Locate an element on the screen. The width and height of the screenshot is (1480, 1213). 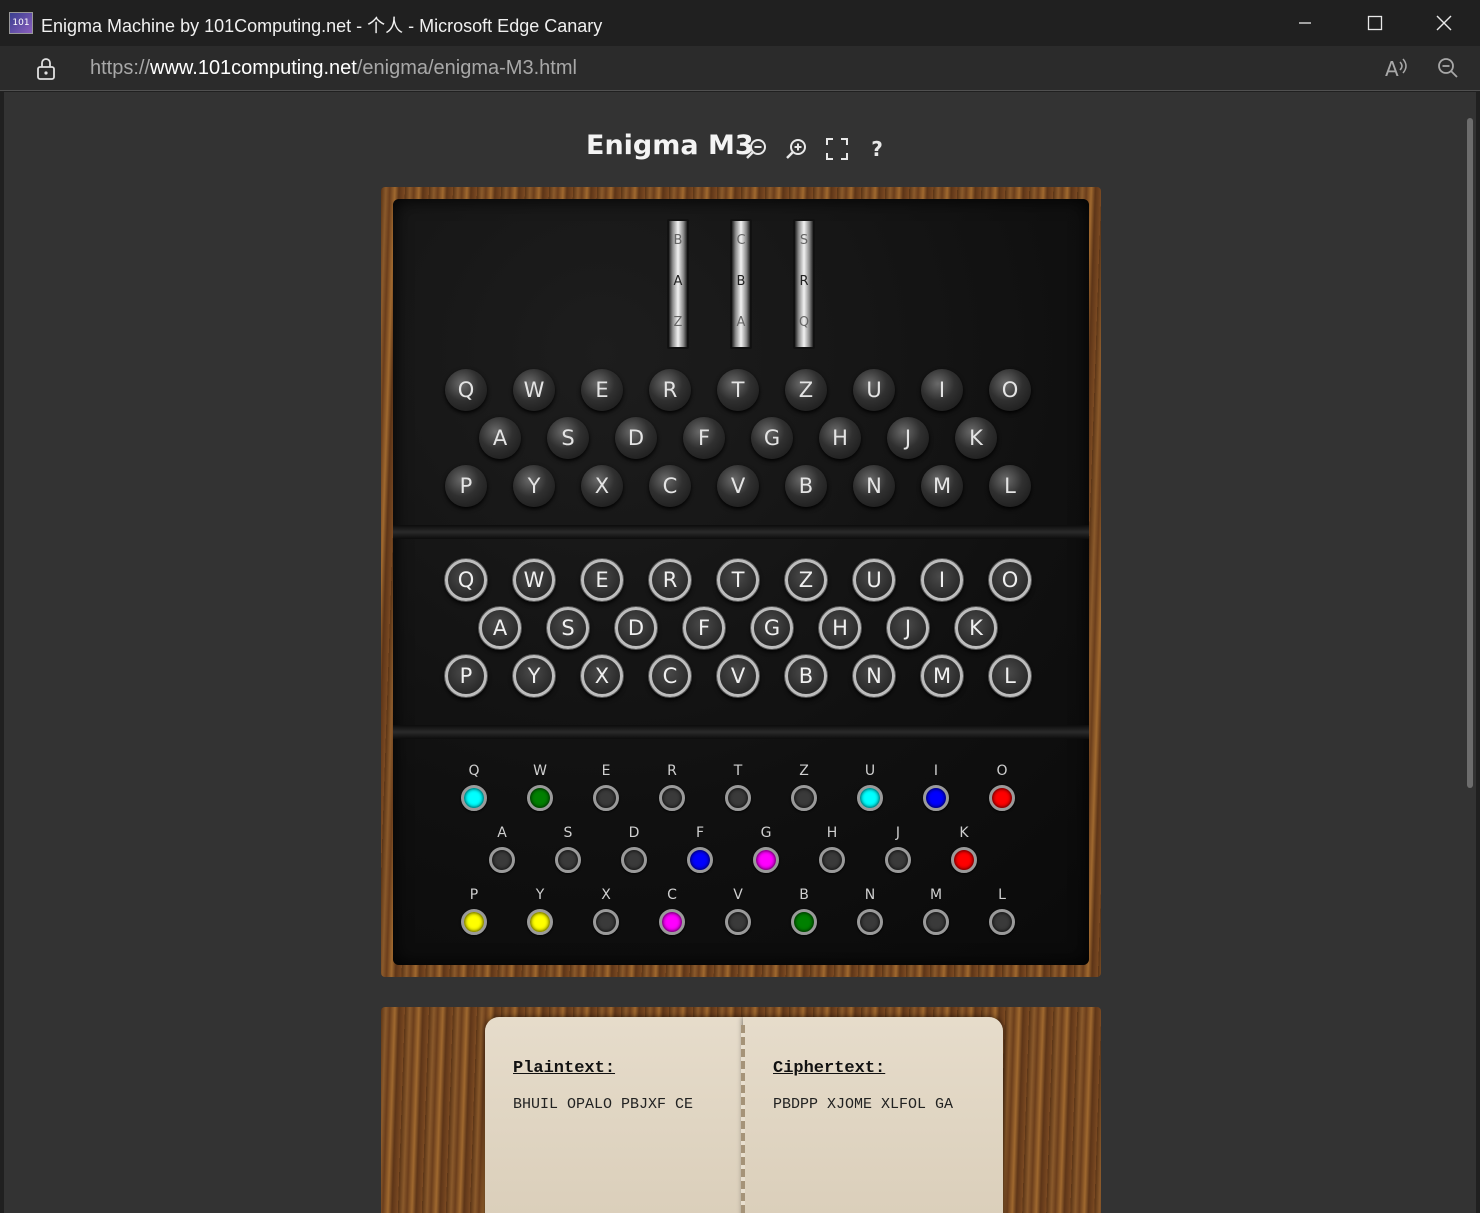
key-w: W is located at coordinates (534, 580).